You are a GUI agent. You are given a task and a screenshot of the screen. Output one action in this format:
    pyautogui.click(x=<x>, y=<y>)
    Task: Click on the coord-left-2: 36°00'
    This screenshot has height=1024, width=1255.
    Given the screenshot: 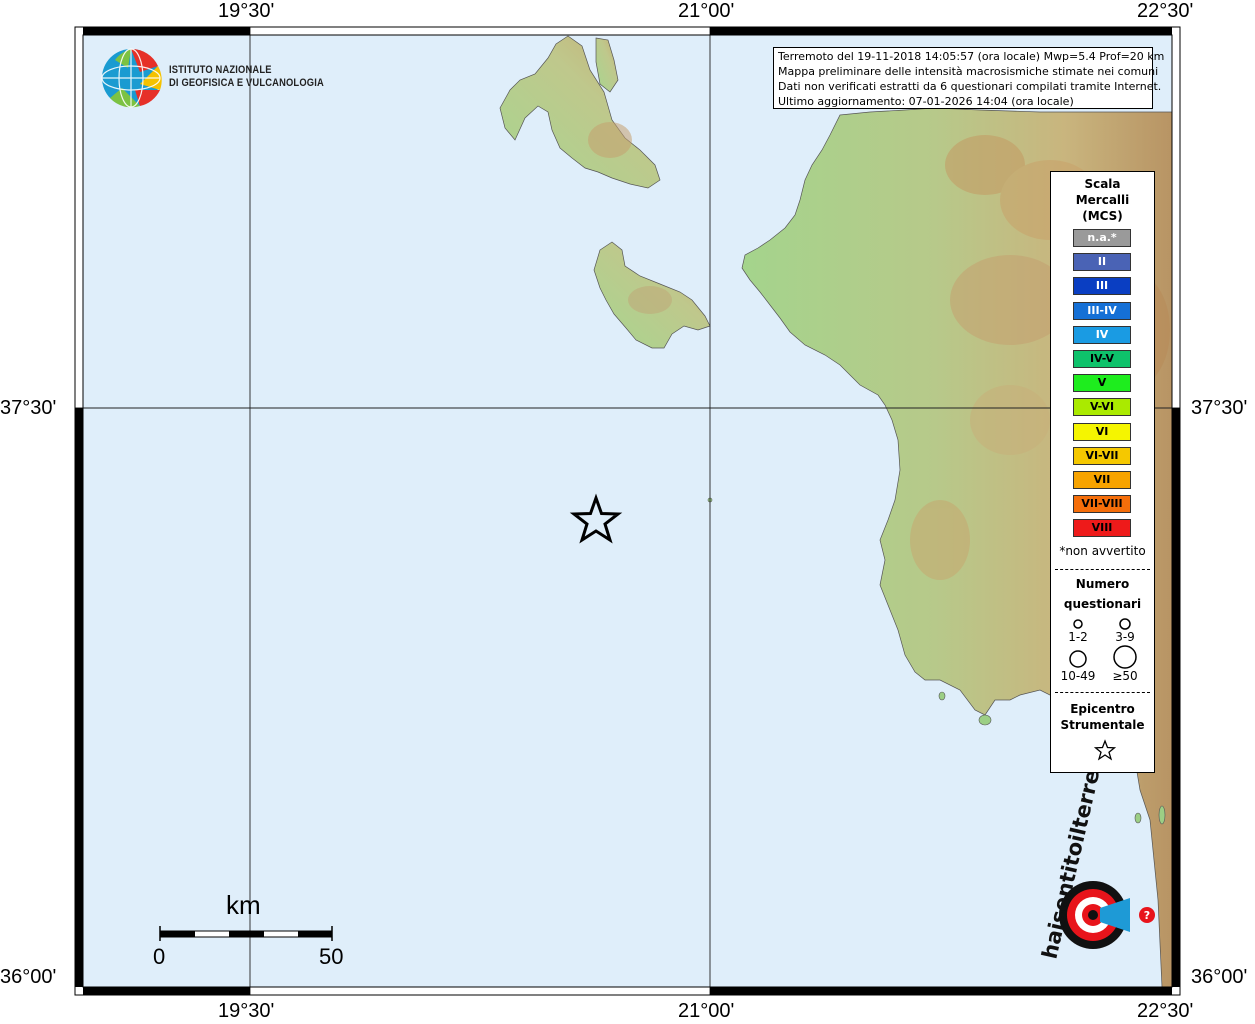 What is the action you would take?
    pyautogui.click(x=28, y=977)
    